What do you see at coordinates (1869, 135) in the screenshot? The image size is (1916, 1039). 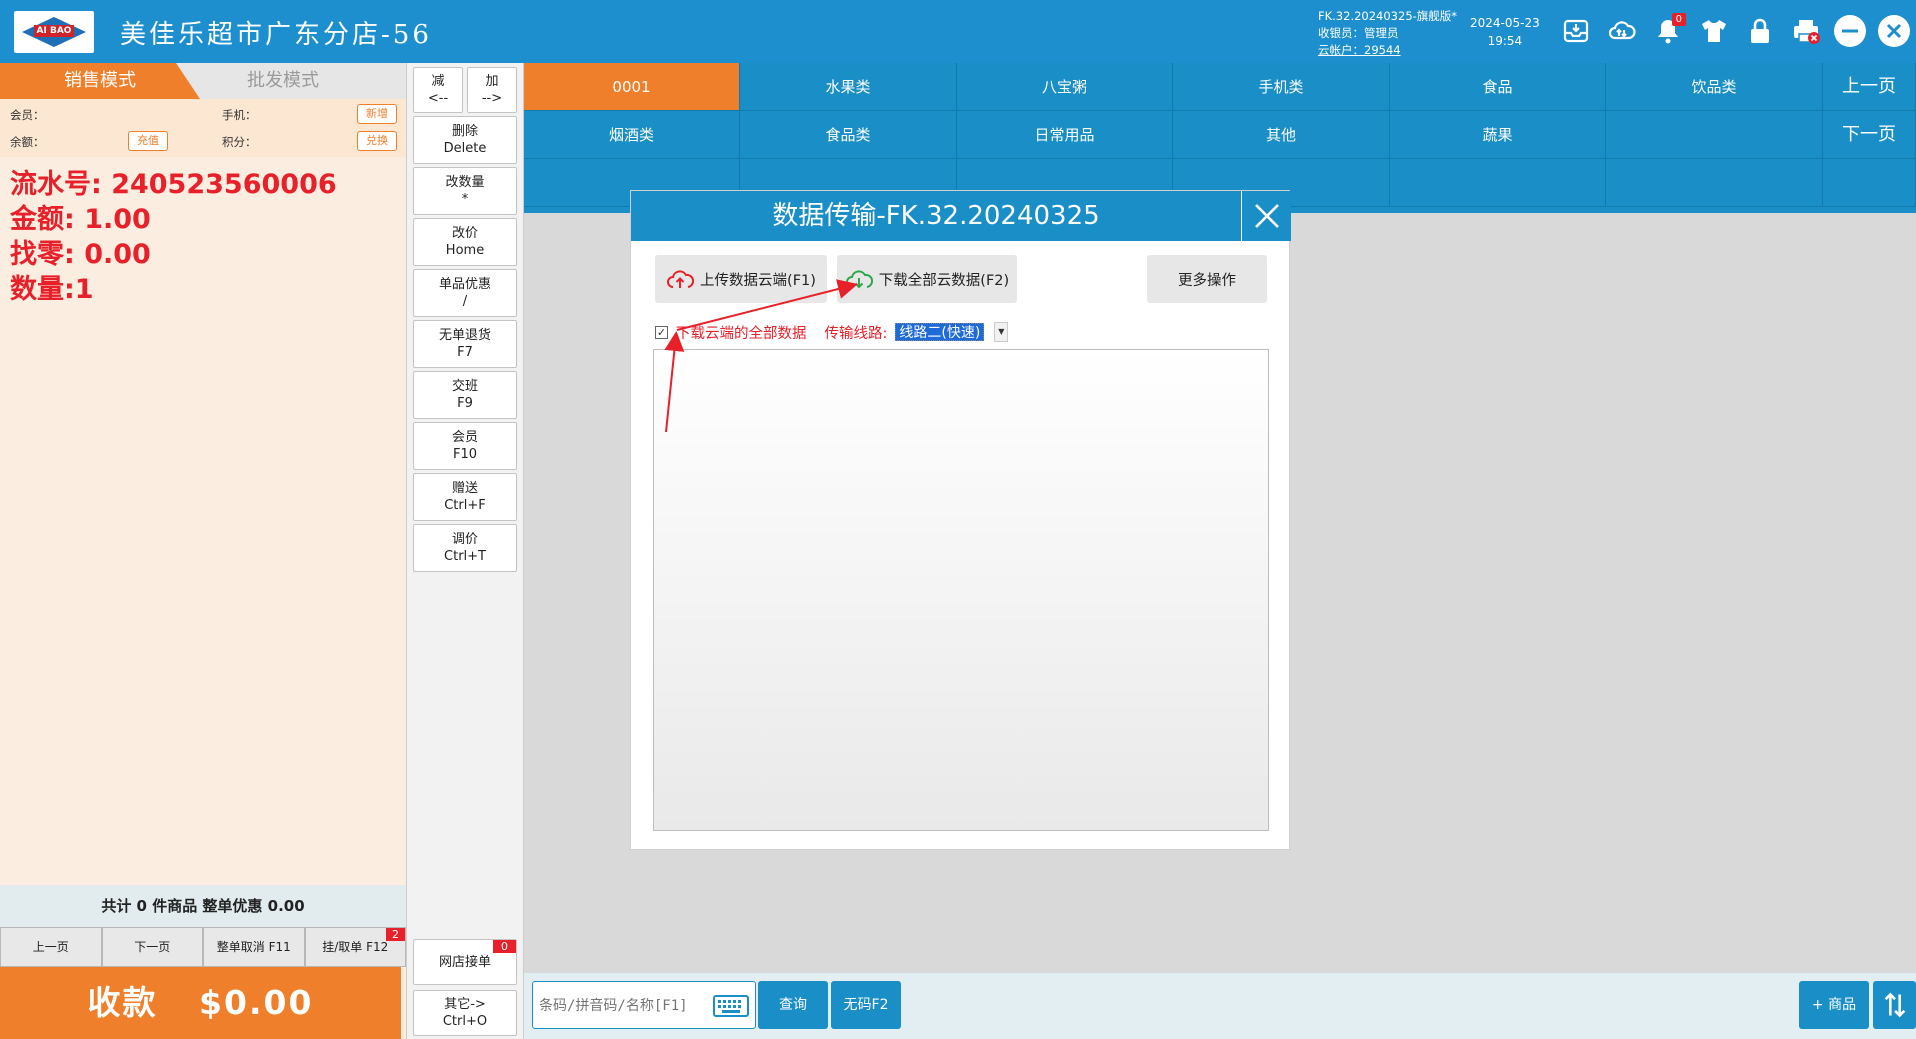 I see `category-next-page: 下一页` at bounding box center [1869, 135].